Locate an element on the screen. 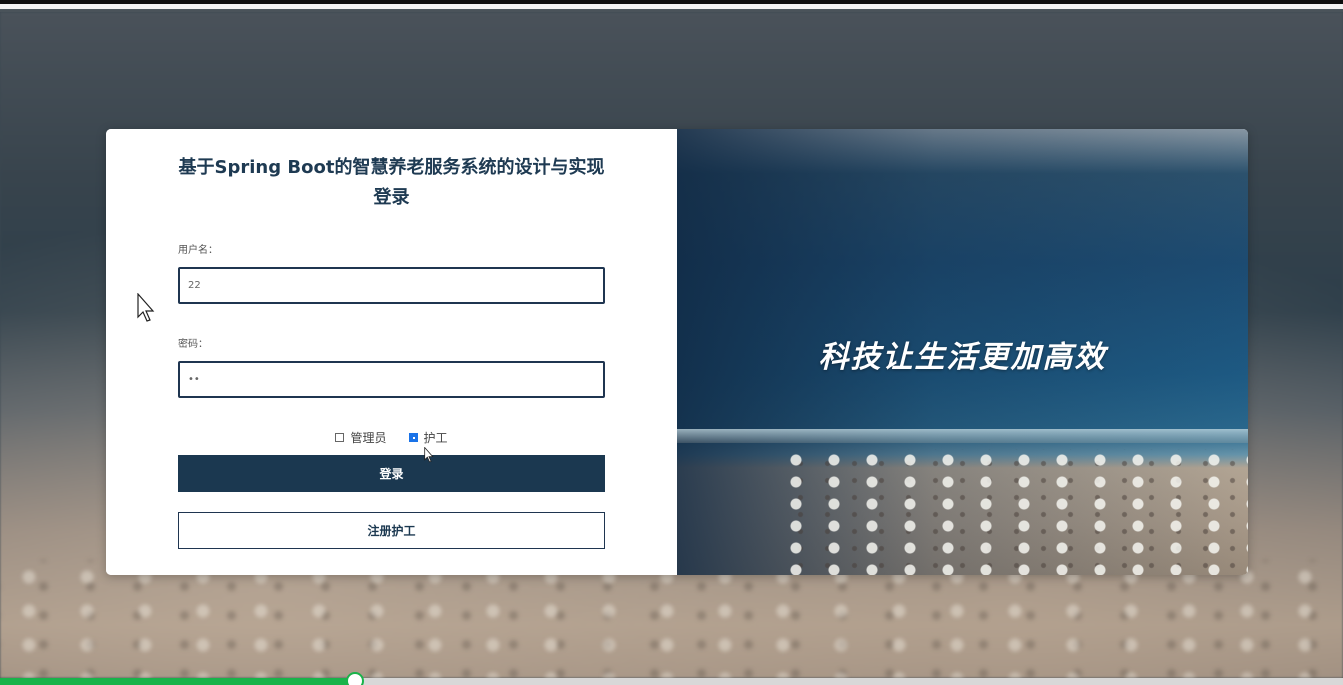  role-admin-label: 管理员 is located at coordinates (368, 438).